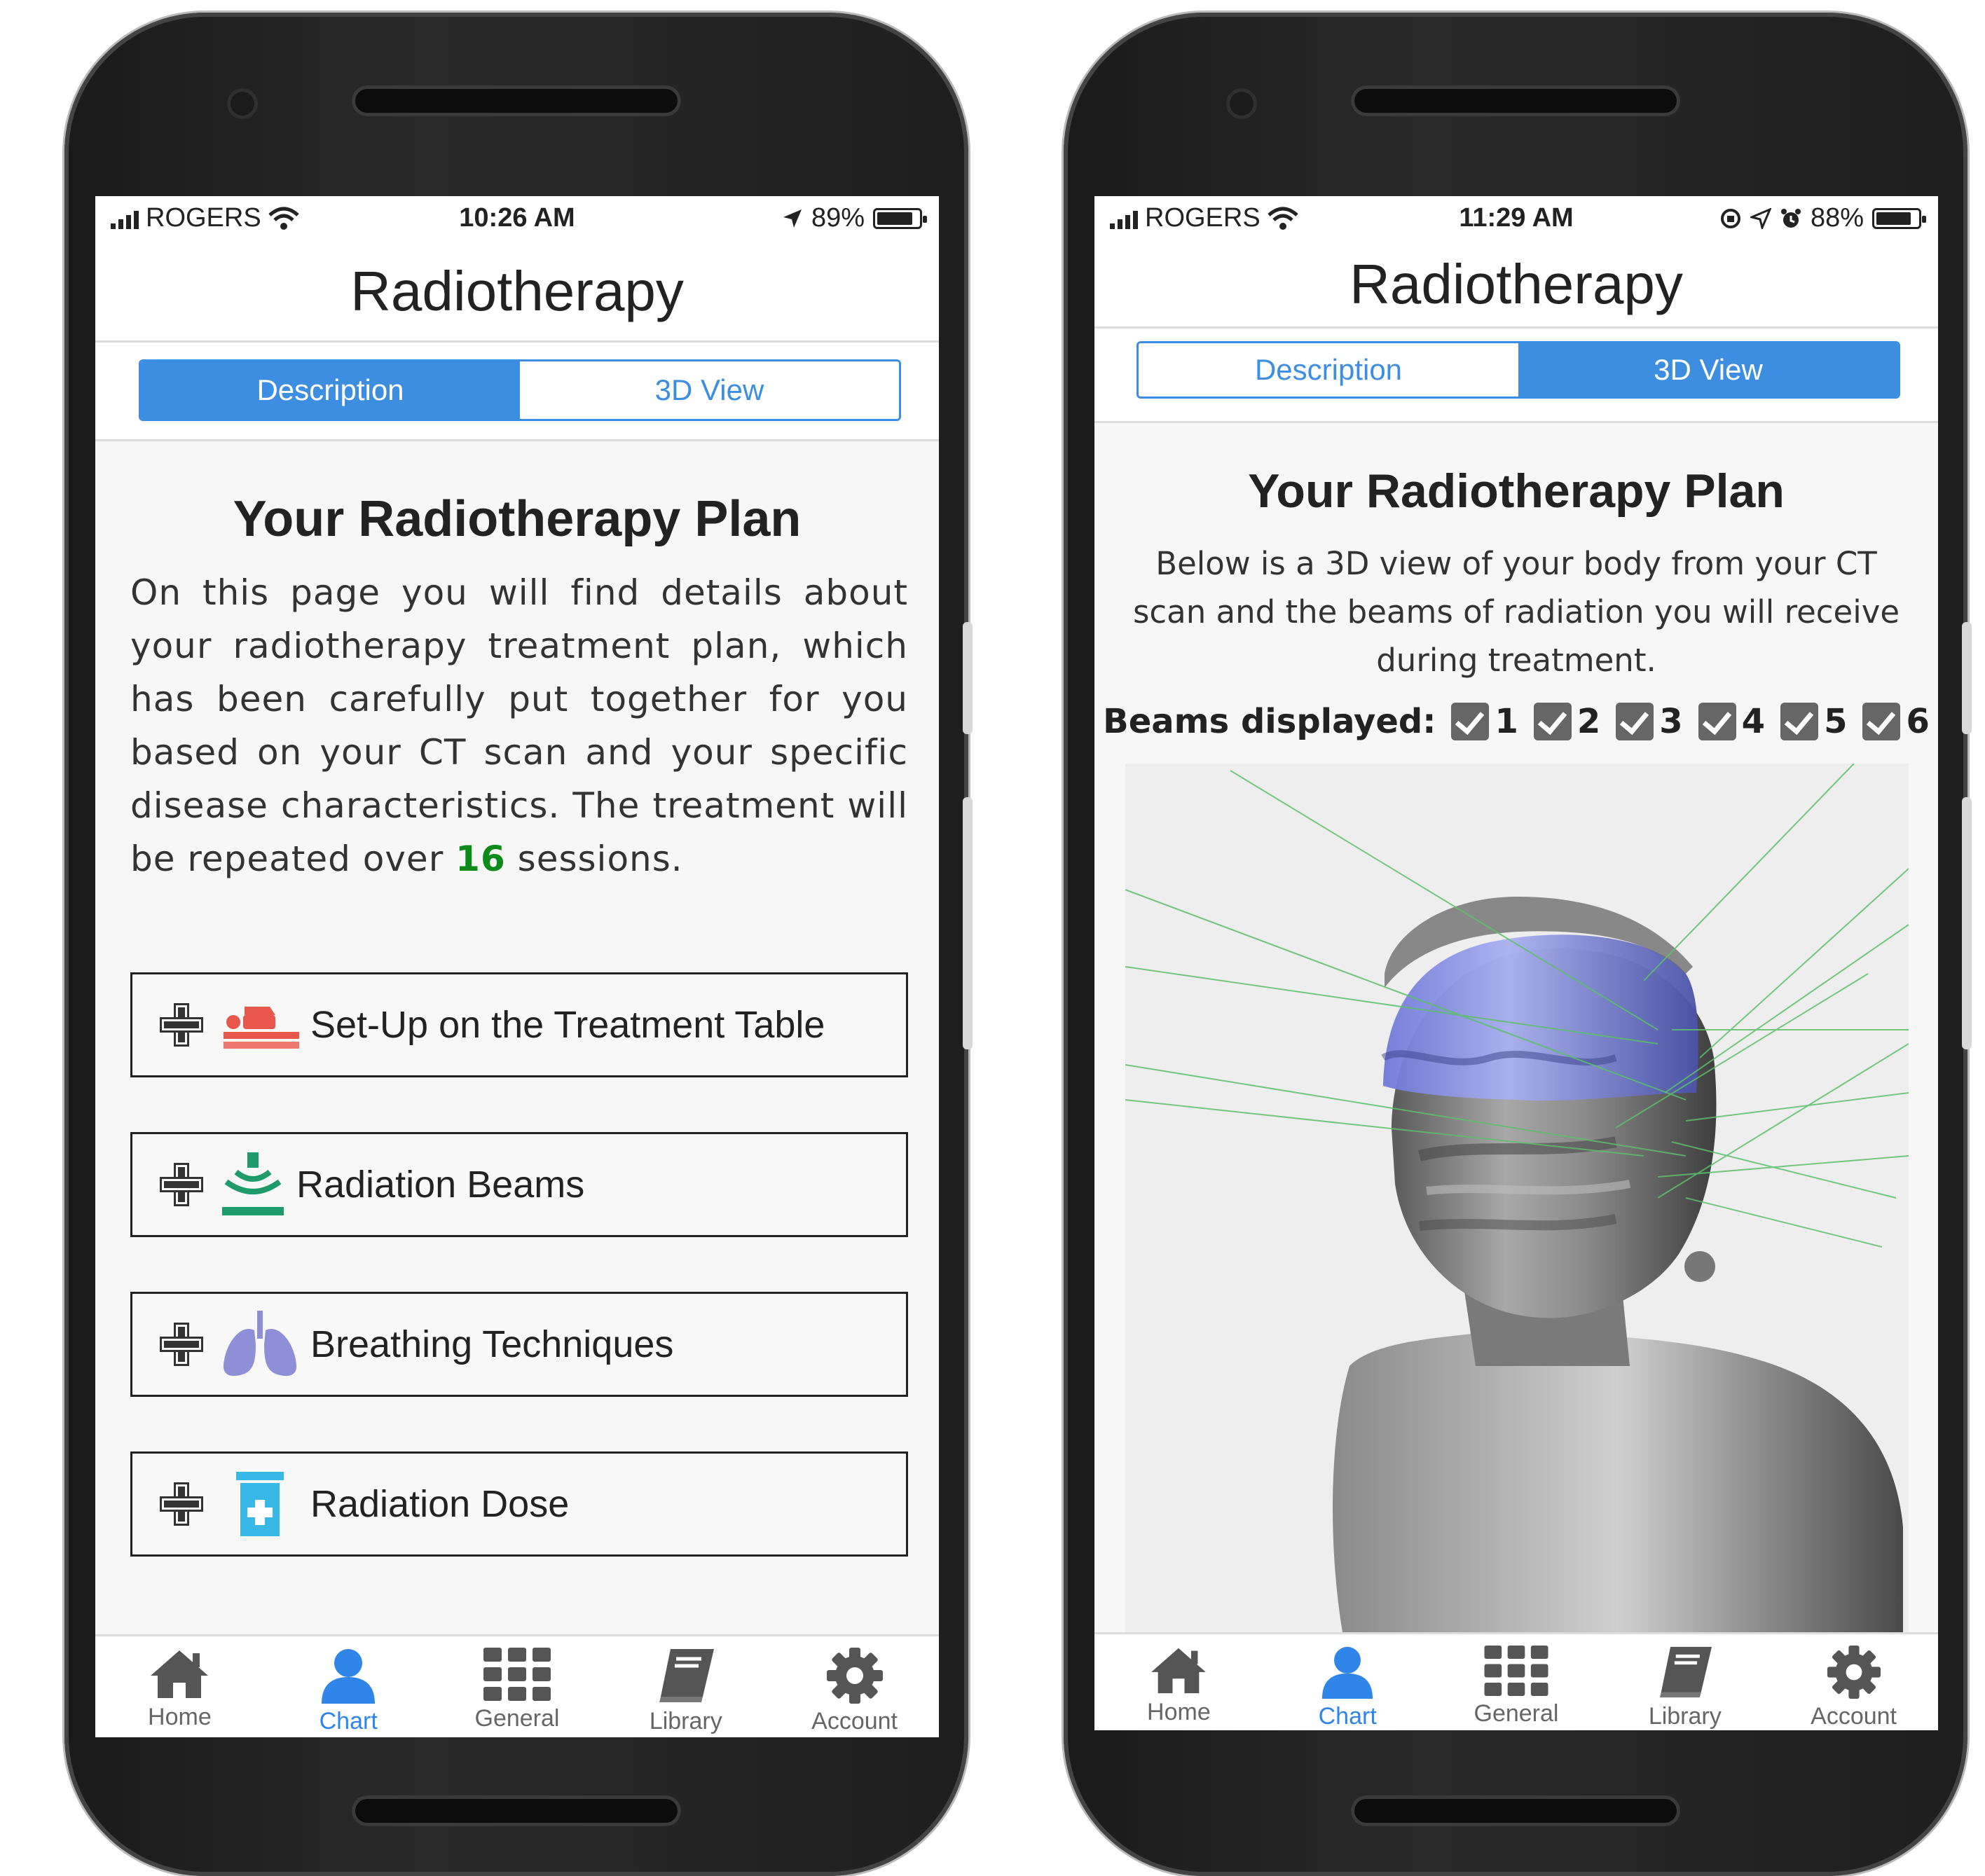  What do you see at coordinates (1671, 721) in the screenshot?
I see `beam-number: 3` at bounding box center [1671, 721].